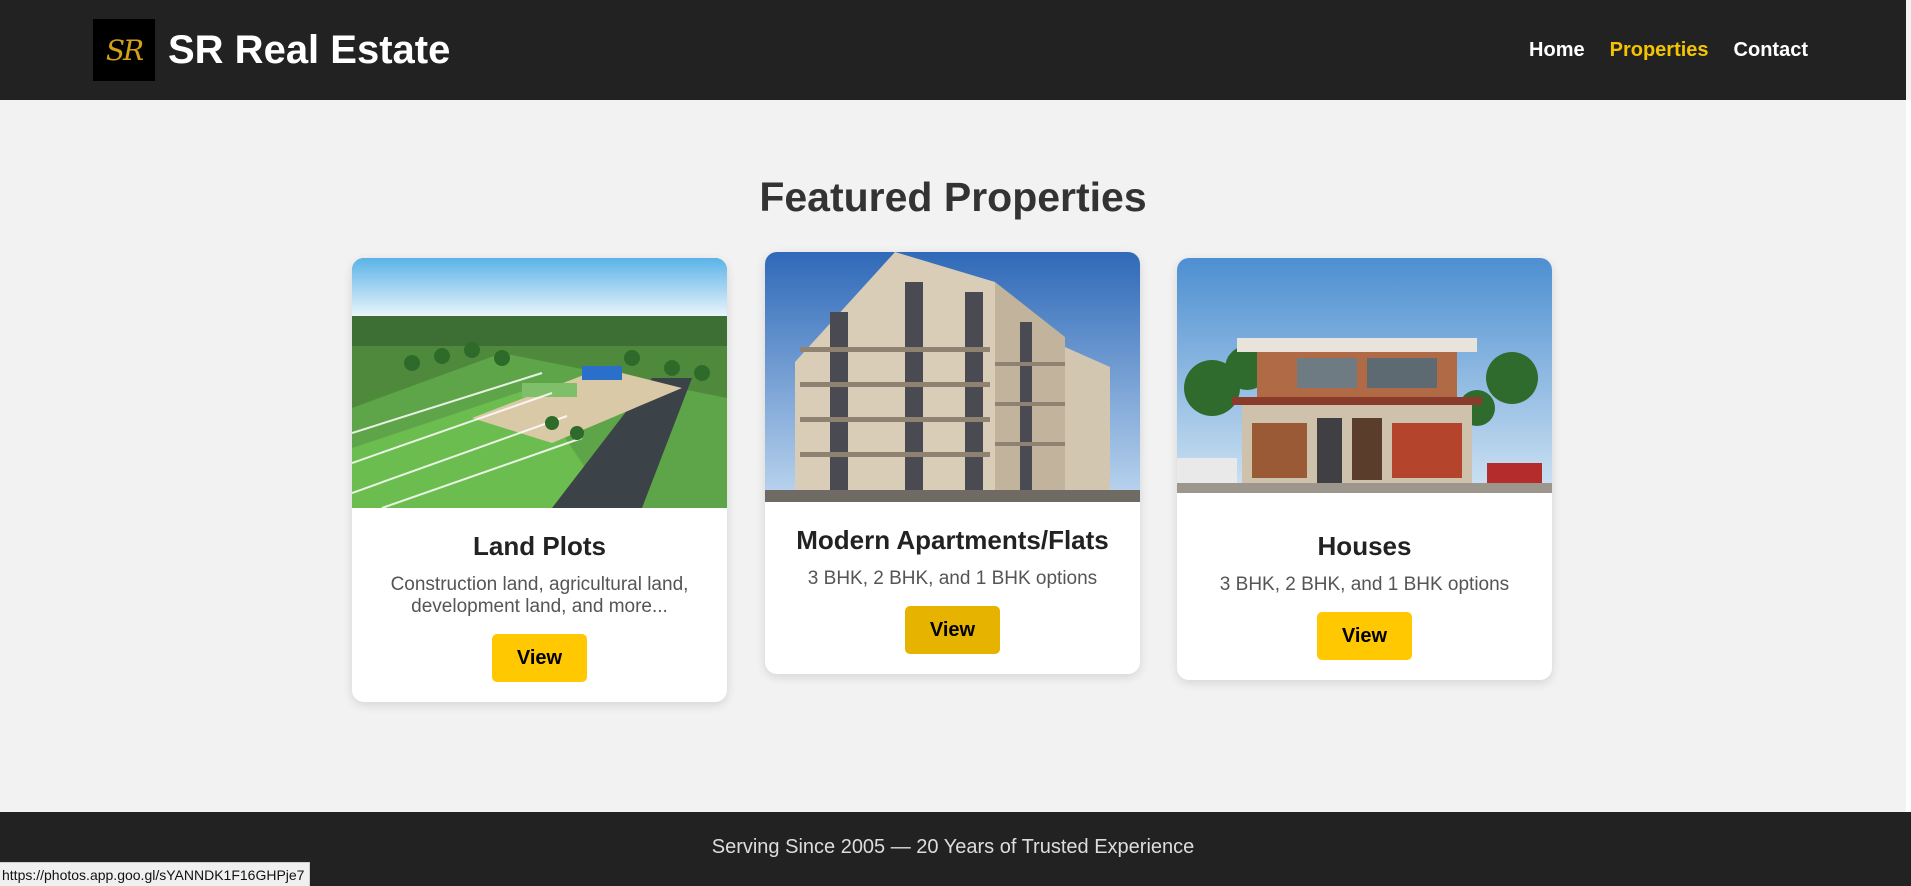 The image size is (1911, 886). Describe the element at coordinates (1364, 383) in the screenshot. I see `houses-image` at that location.